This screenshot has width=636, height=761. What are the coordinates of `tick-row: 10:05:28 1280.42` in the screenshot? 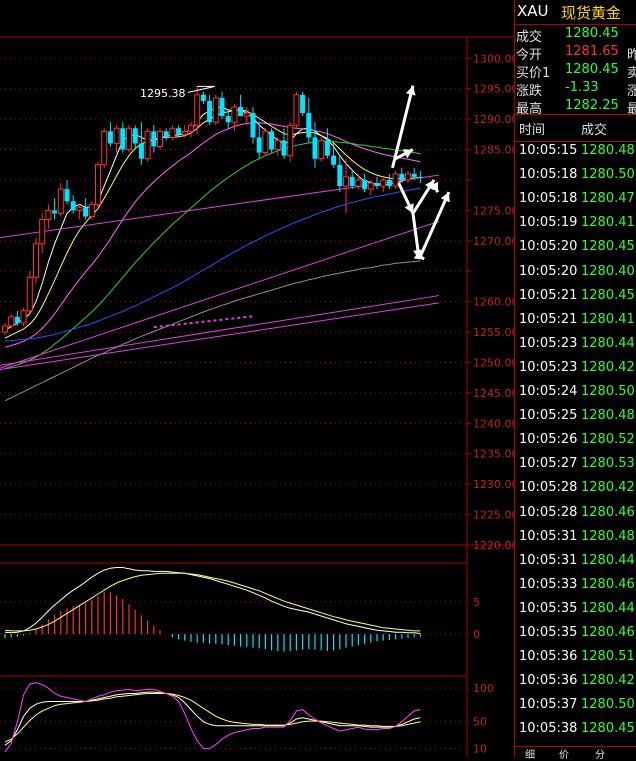 It's located at (575, 492).